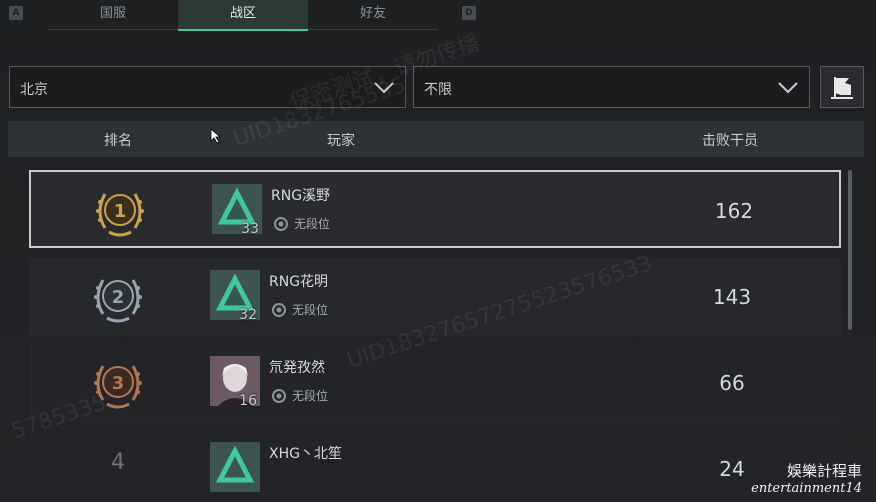 The width and height of the screenshot is (876, 502). Describe the element at coordinates (237, 210) in the screenshot. I see `avatar: 33` at that location.